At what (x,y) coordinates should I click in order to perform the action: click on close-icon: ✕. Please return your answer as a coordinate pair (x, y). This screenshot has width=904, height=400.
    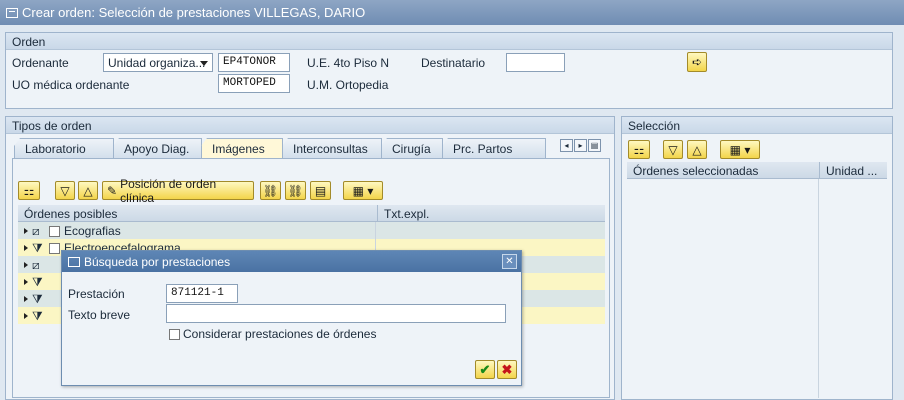
    Looking at the image, I should click on (509, 261).